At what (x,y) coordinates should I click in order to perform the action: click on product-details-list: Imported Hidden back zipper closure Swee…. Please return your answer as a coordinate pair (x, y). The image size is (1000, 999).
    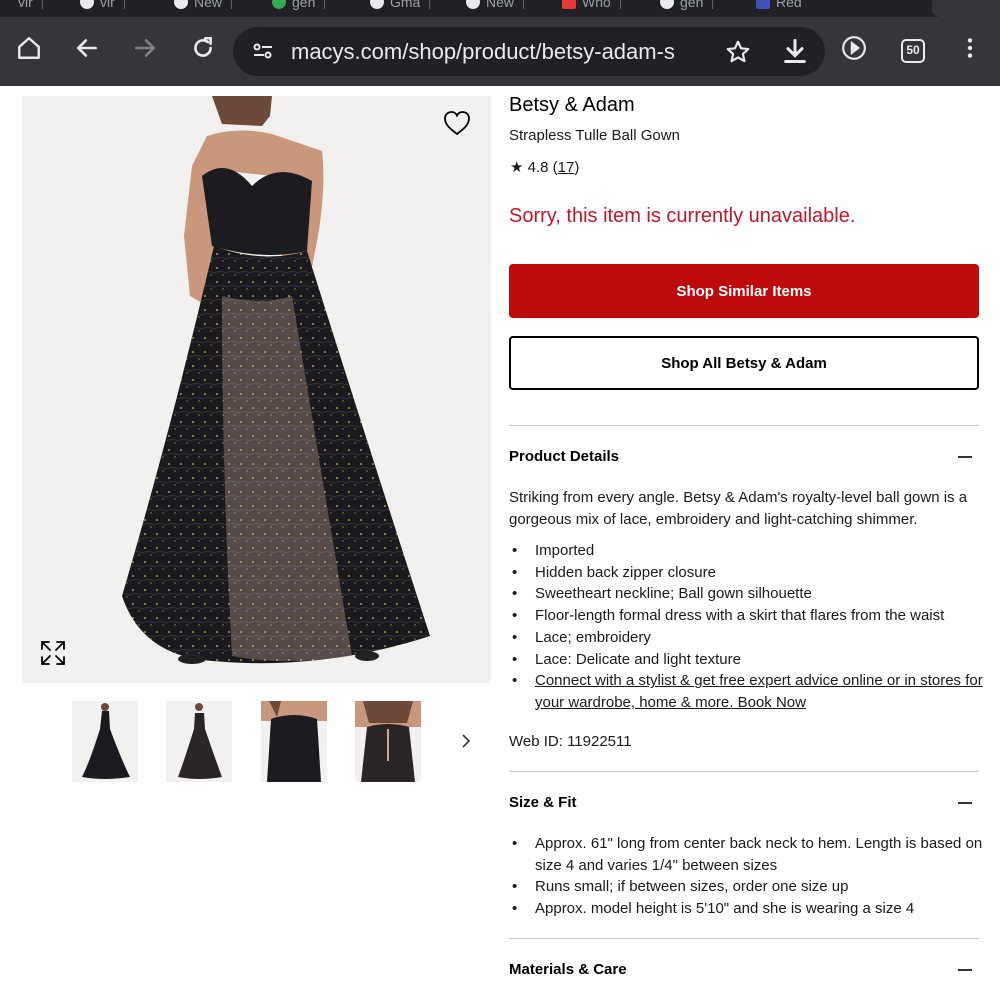
    Looking at the image, I should click on (746, 627).